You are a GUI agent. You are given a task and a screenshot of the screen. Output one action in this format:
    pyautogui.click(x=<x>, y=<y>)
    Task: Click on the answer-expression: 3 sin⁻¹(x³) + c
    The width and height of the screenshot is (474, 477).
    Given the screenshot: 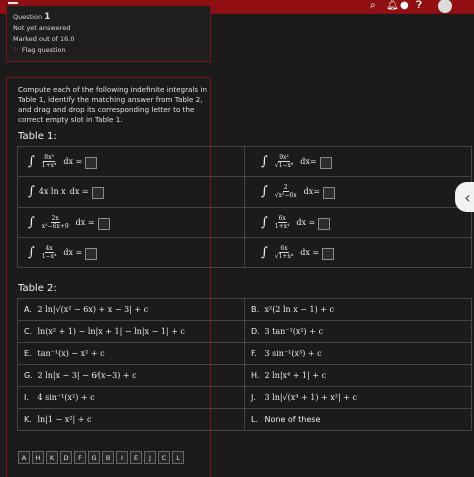 What is the action you would take?
    pyautogui.click(x=365, y=353)
    